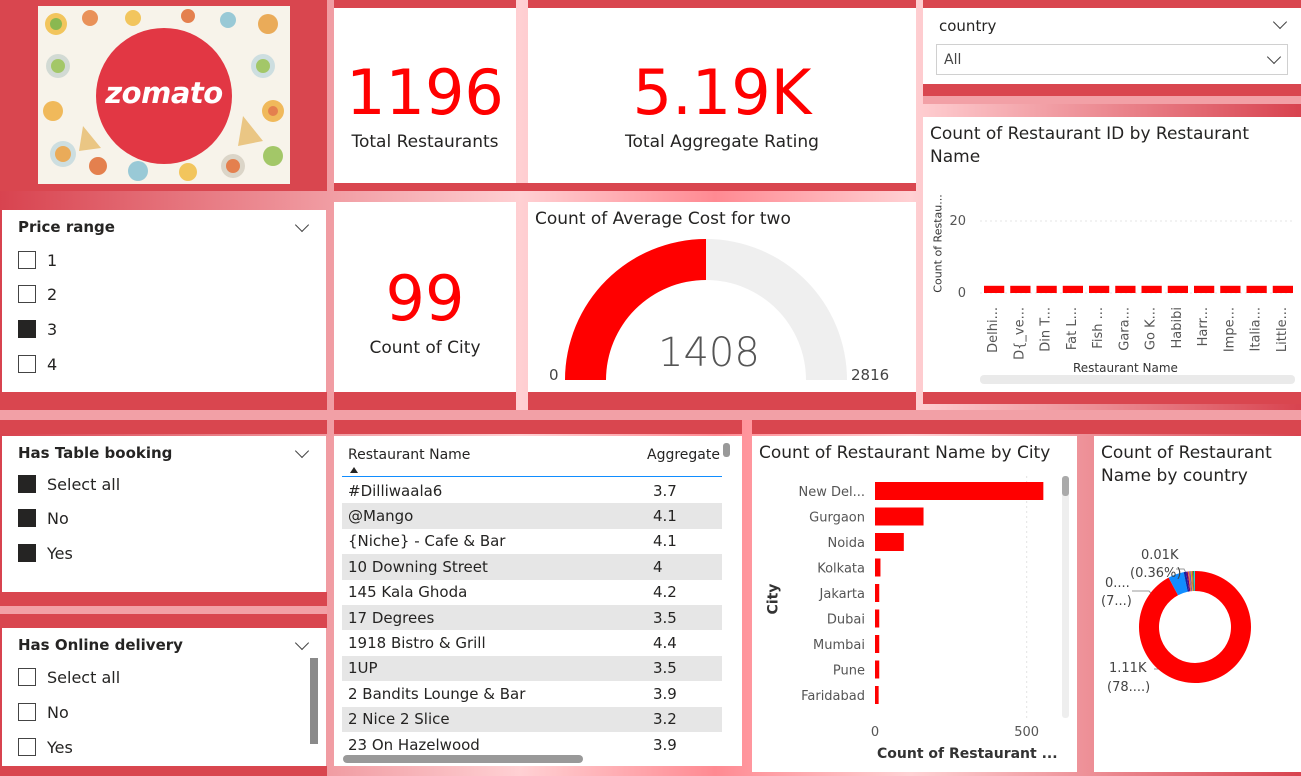 Image resolution: width=1301 pixels, height=776 pixels. I want to click on price-range-slicer: Price range 1 2 3 4, so click(164, 301).